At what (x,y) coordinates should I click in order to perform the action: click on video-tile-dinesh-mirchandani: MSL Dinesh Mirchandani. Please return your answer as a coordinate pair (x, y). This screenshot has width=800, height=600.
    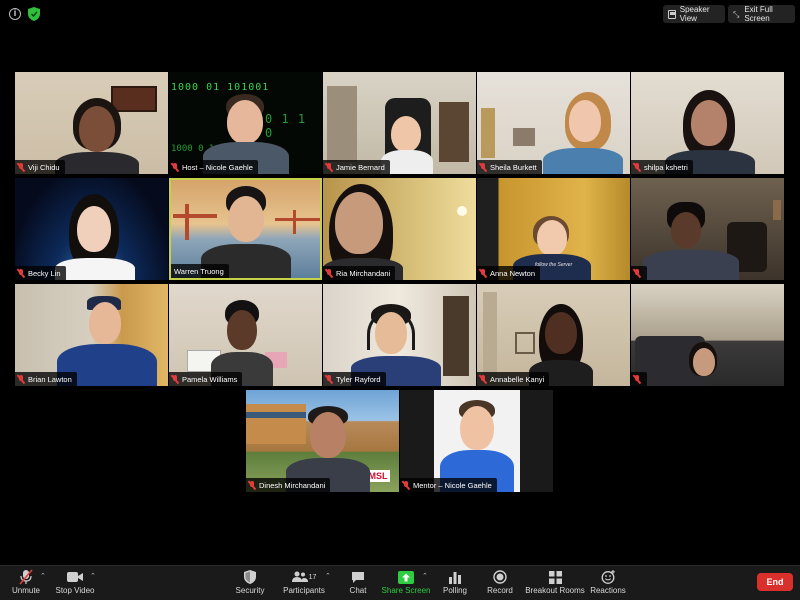
    Looking at the image, I should click on (322, 441).